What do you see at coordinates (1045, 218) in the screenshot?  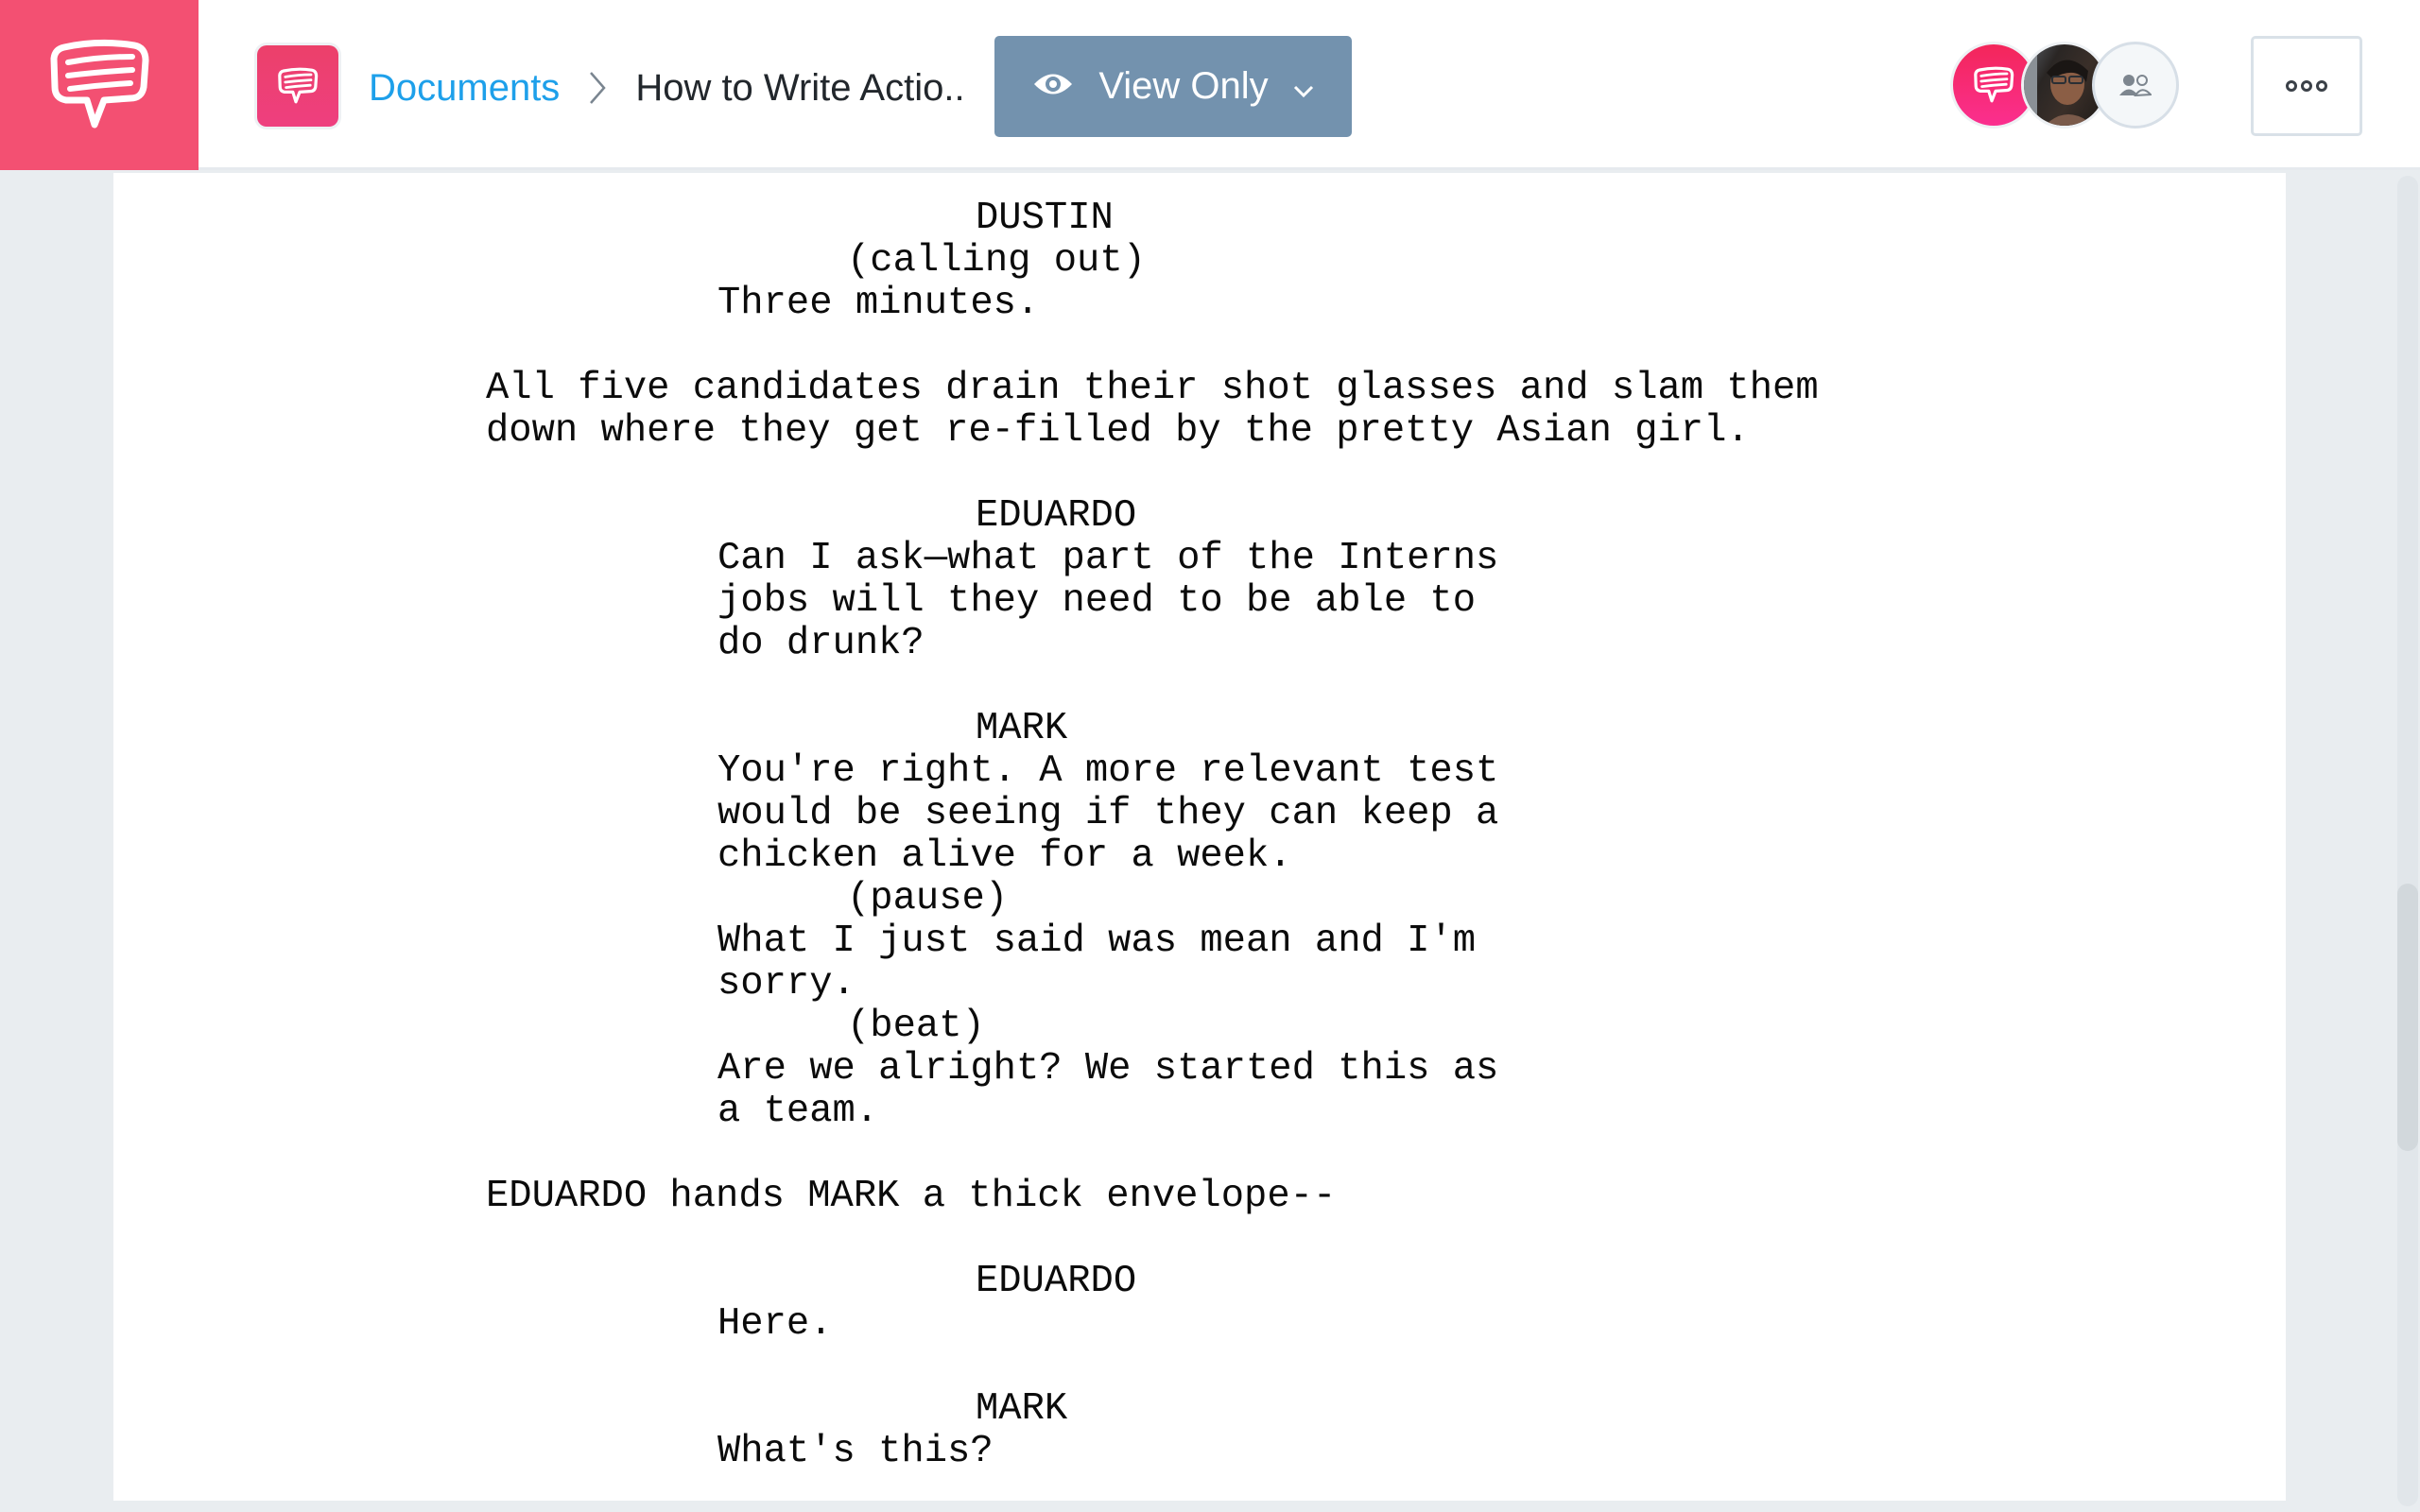 I see `character-name: DUSTIN` at bounding box center [1045, 218].